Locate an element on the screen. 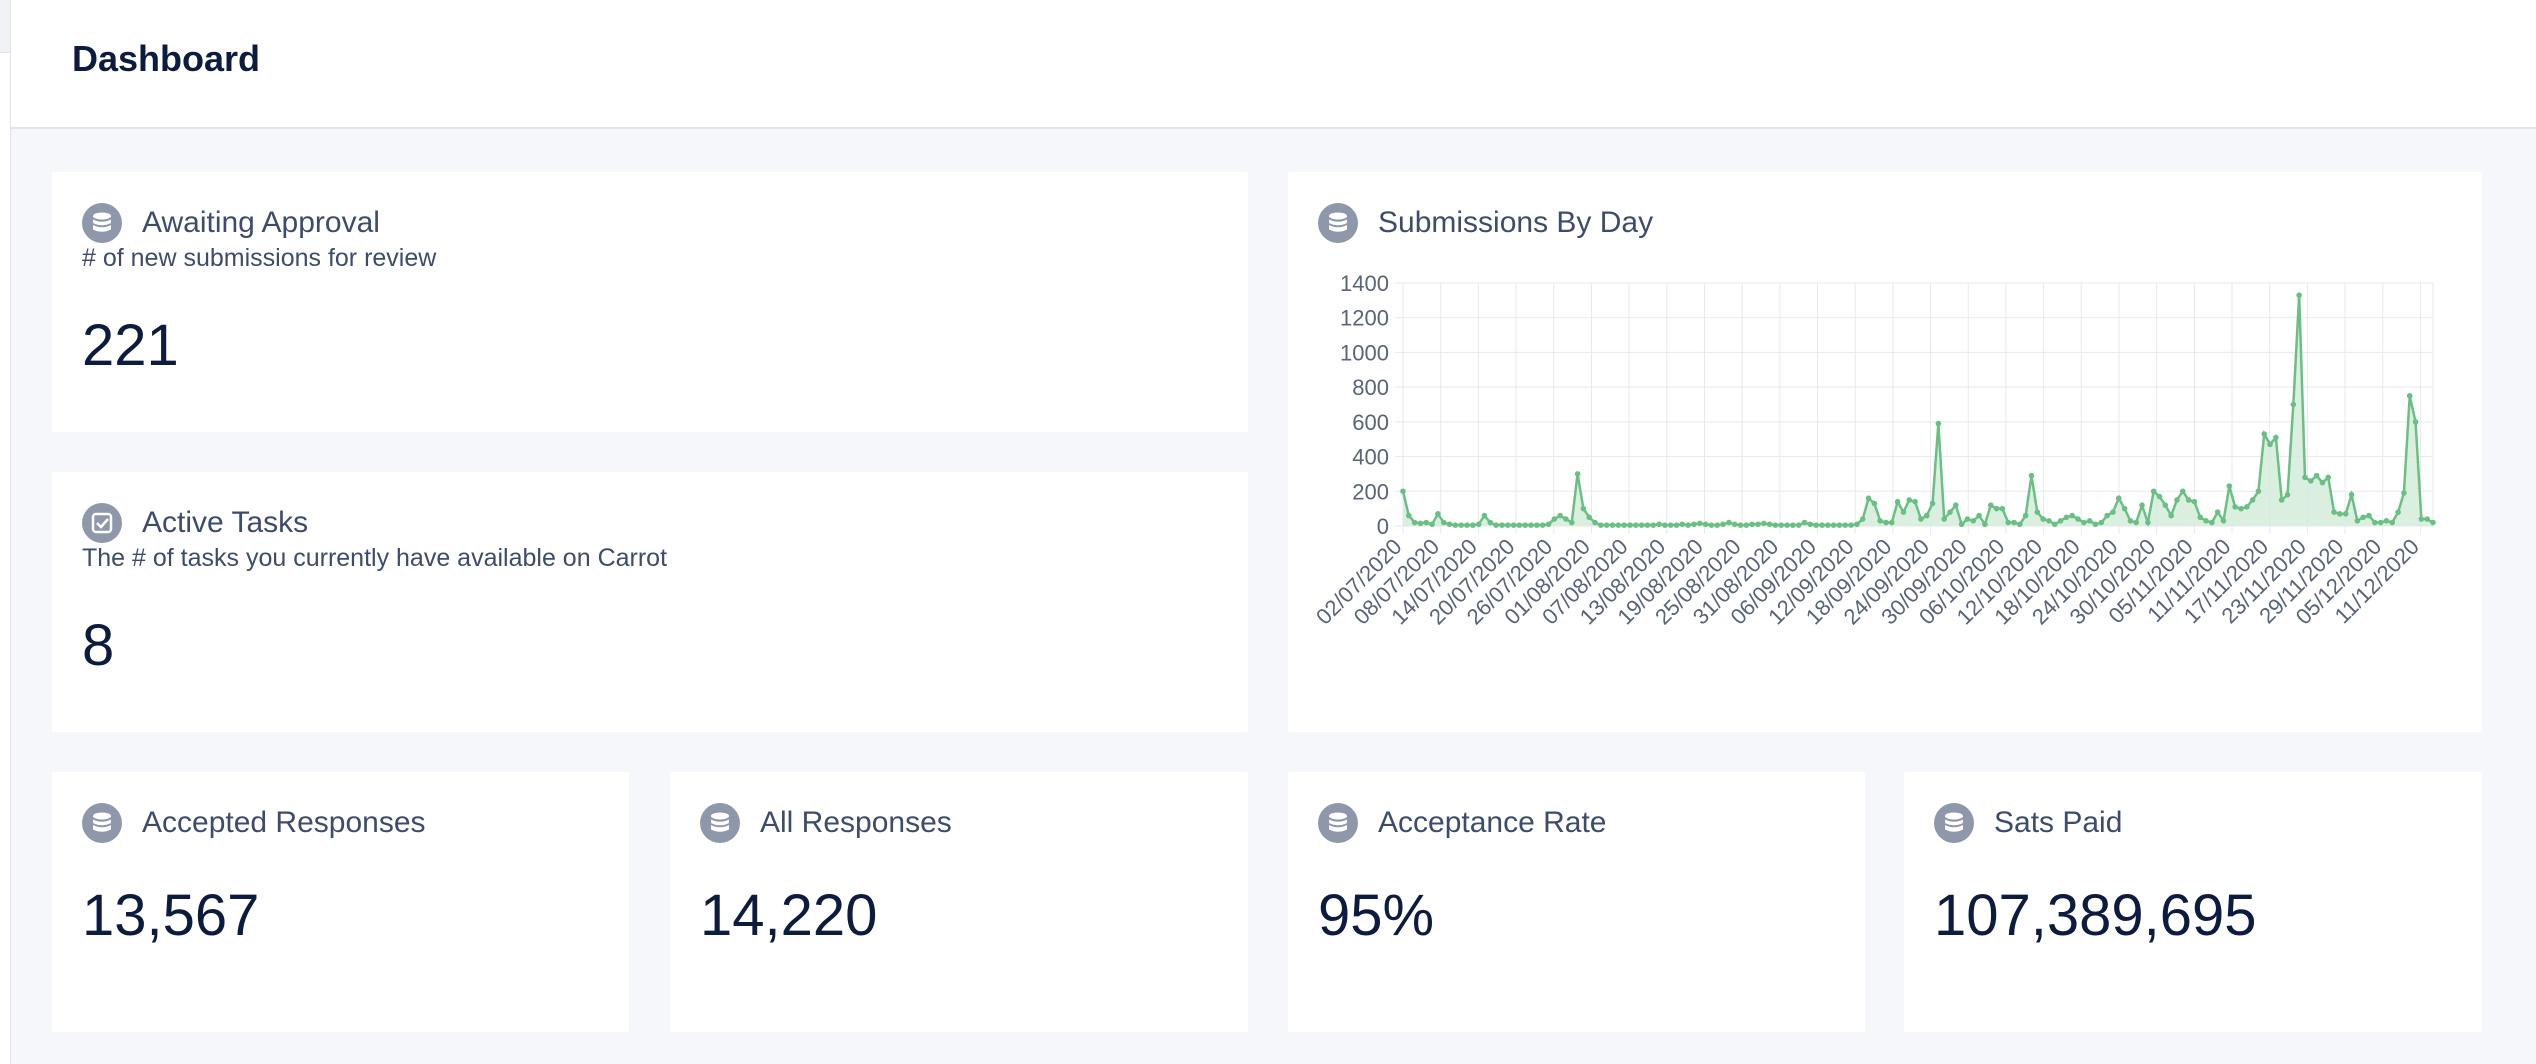 Image resolution: width=2536 pixels, height=1064 pixels. card-title: All Responses is located at coordinates (856, 822).